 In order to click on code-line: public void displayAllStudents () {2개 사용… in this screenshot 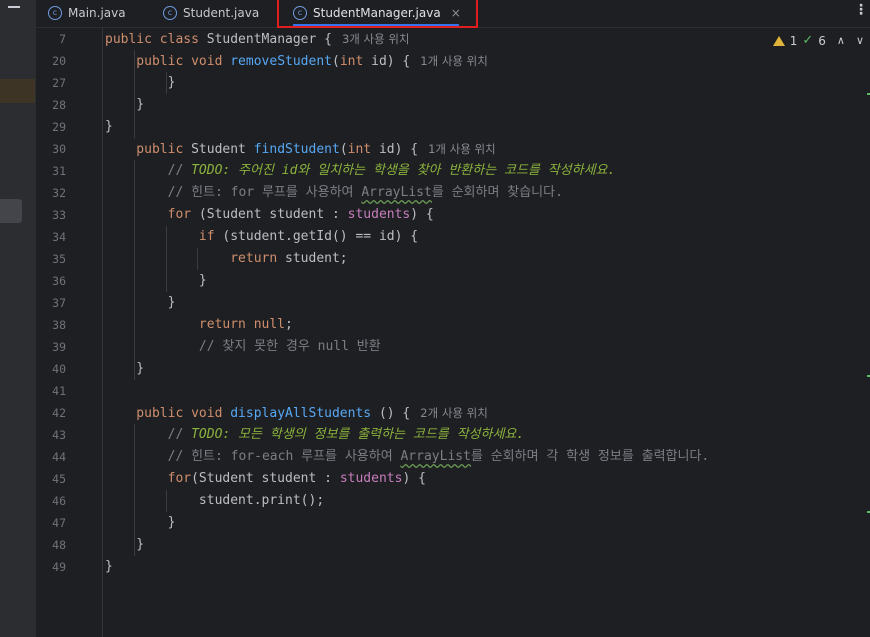, I will do `click(296, 413)`.